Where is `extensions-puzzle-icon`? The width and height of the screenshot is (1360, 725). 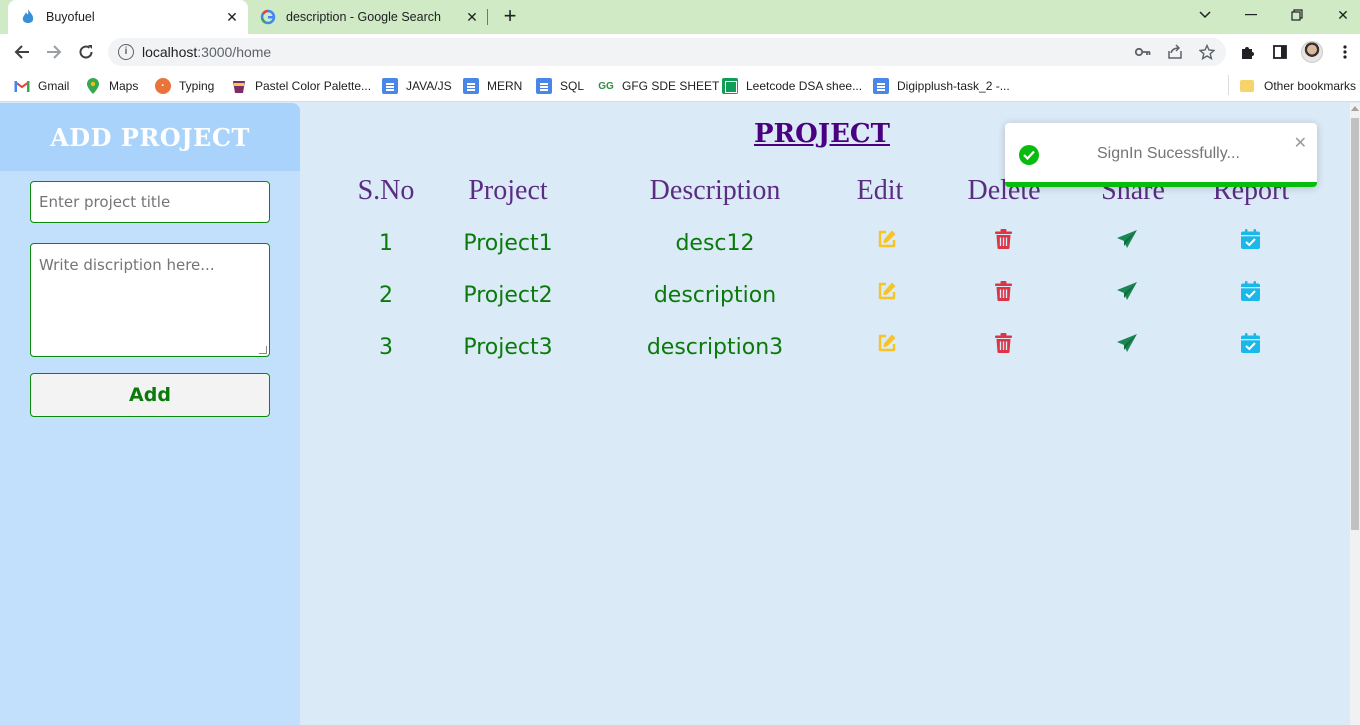
extensions-puzzle-icon is located at coordinates (1248, 52).